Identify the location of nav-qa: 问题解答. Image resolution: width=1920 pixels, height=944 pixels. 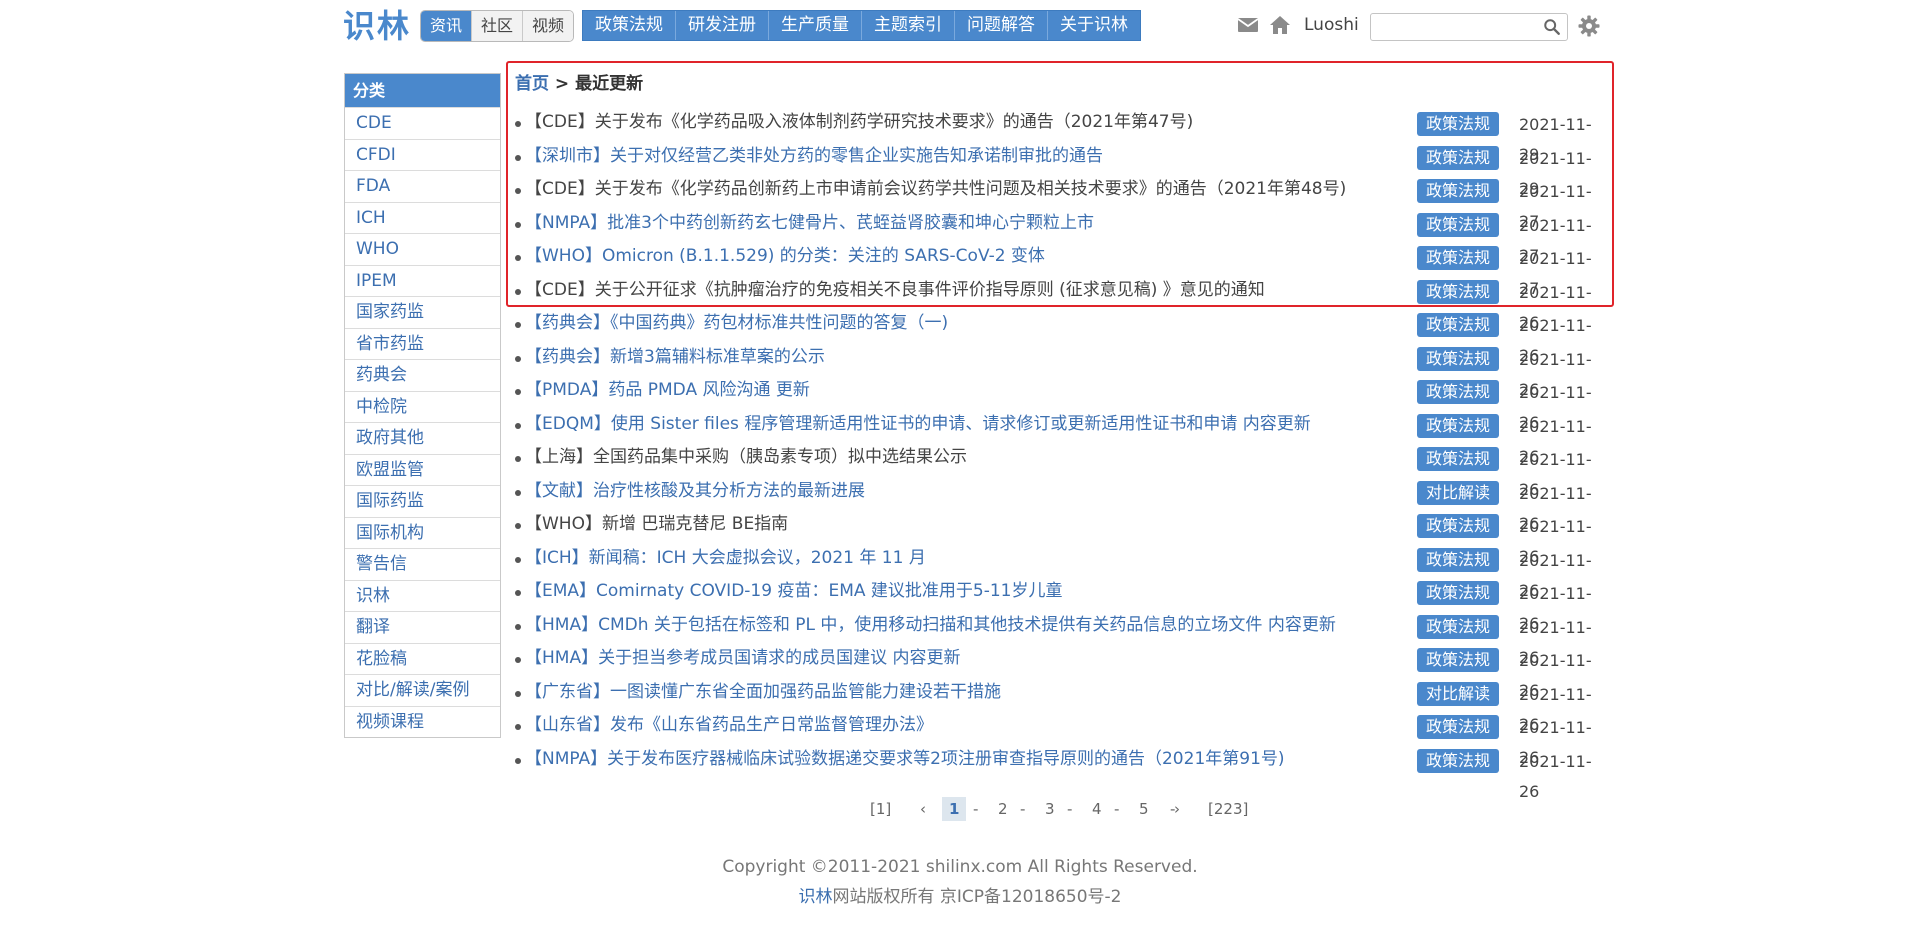
(1001, 25).